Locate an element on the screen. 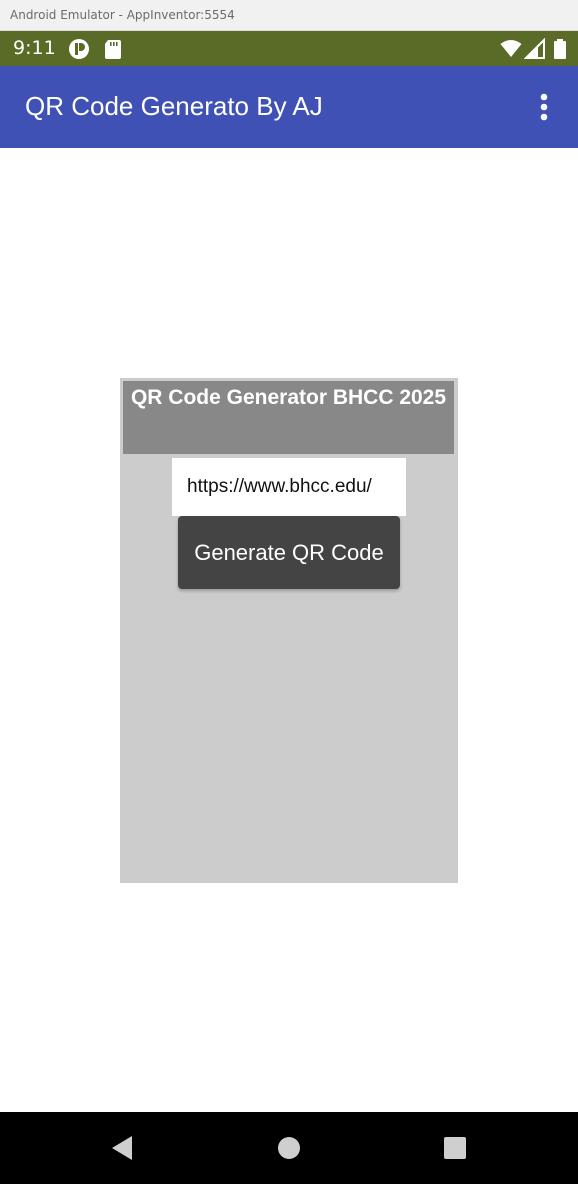  emulator-title: Android Emulator - AppInventor:5554 is located at coordinates (122, 15).